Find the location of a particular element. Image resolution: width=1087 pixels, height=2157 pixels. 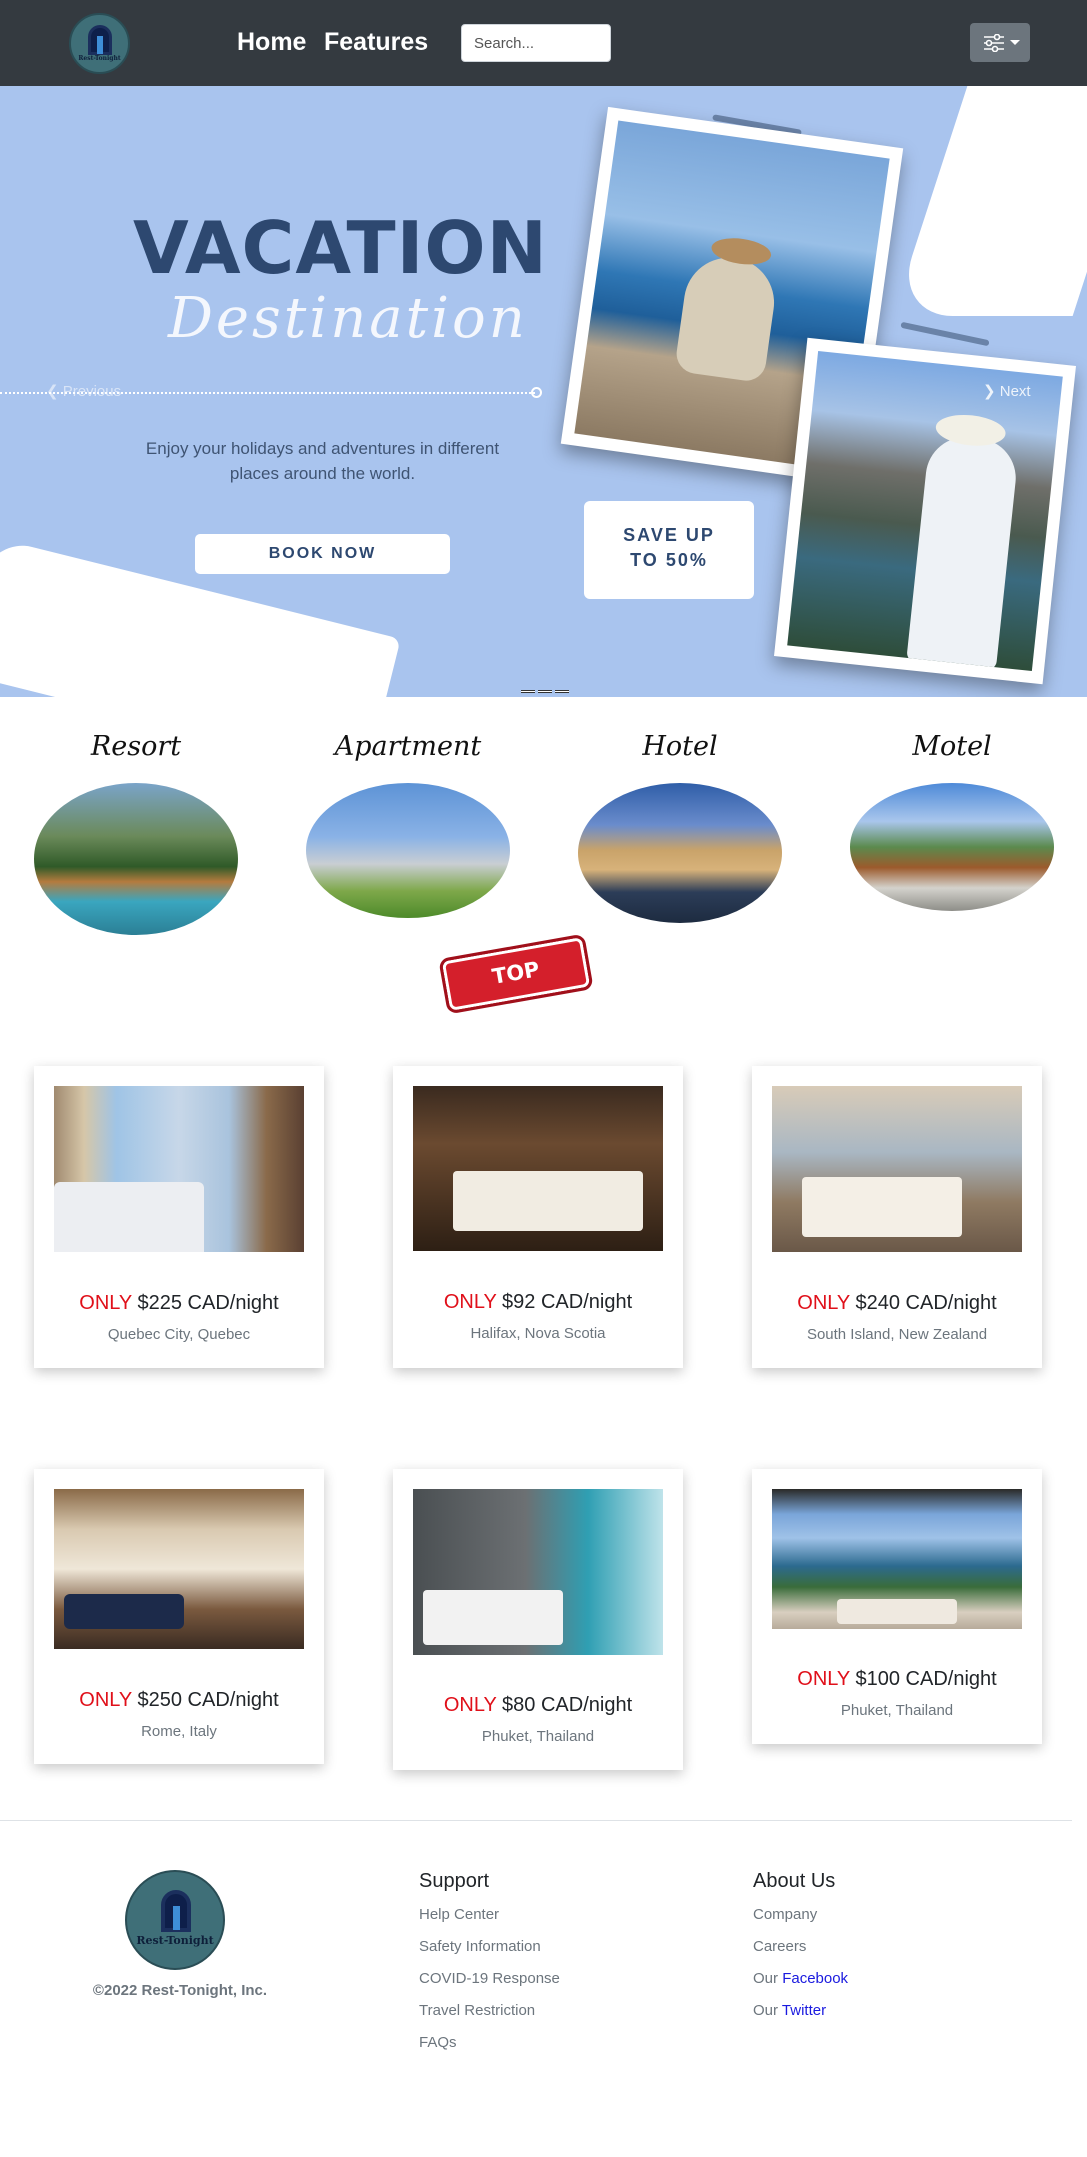

carousel-next-button: ❯ Next is located at coordinates (1007, 391).